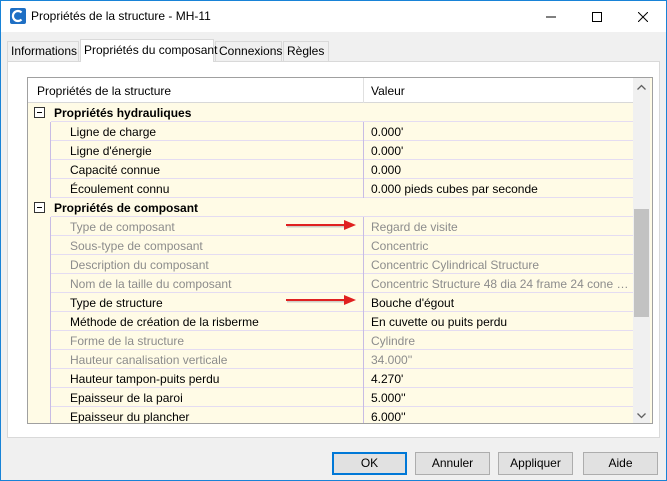  What do you see at coordinates (500, 189) in the screenshot?
I see `property-value: 0.000 pieds cubes par seconde` at bounding box center [500, 189].